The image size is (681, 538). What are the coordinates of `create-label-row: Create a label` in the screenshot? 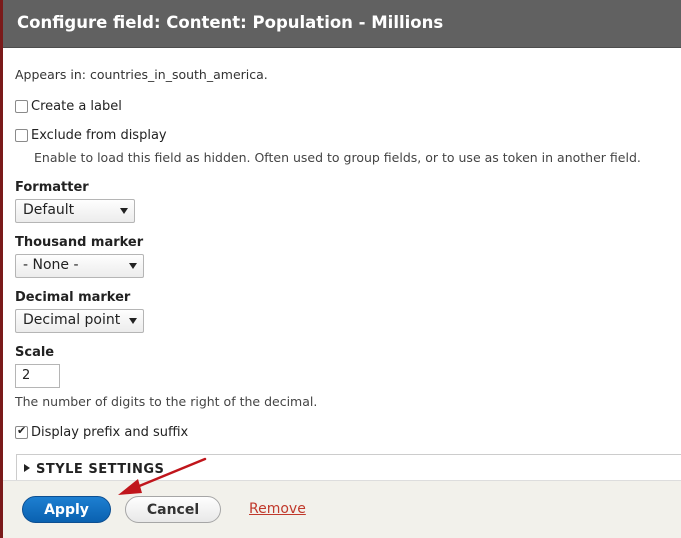 It's located at (68, 105).